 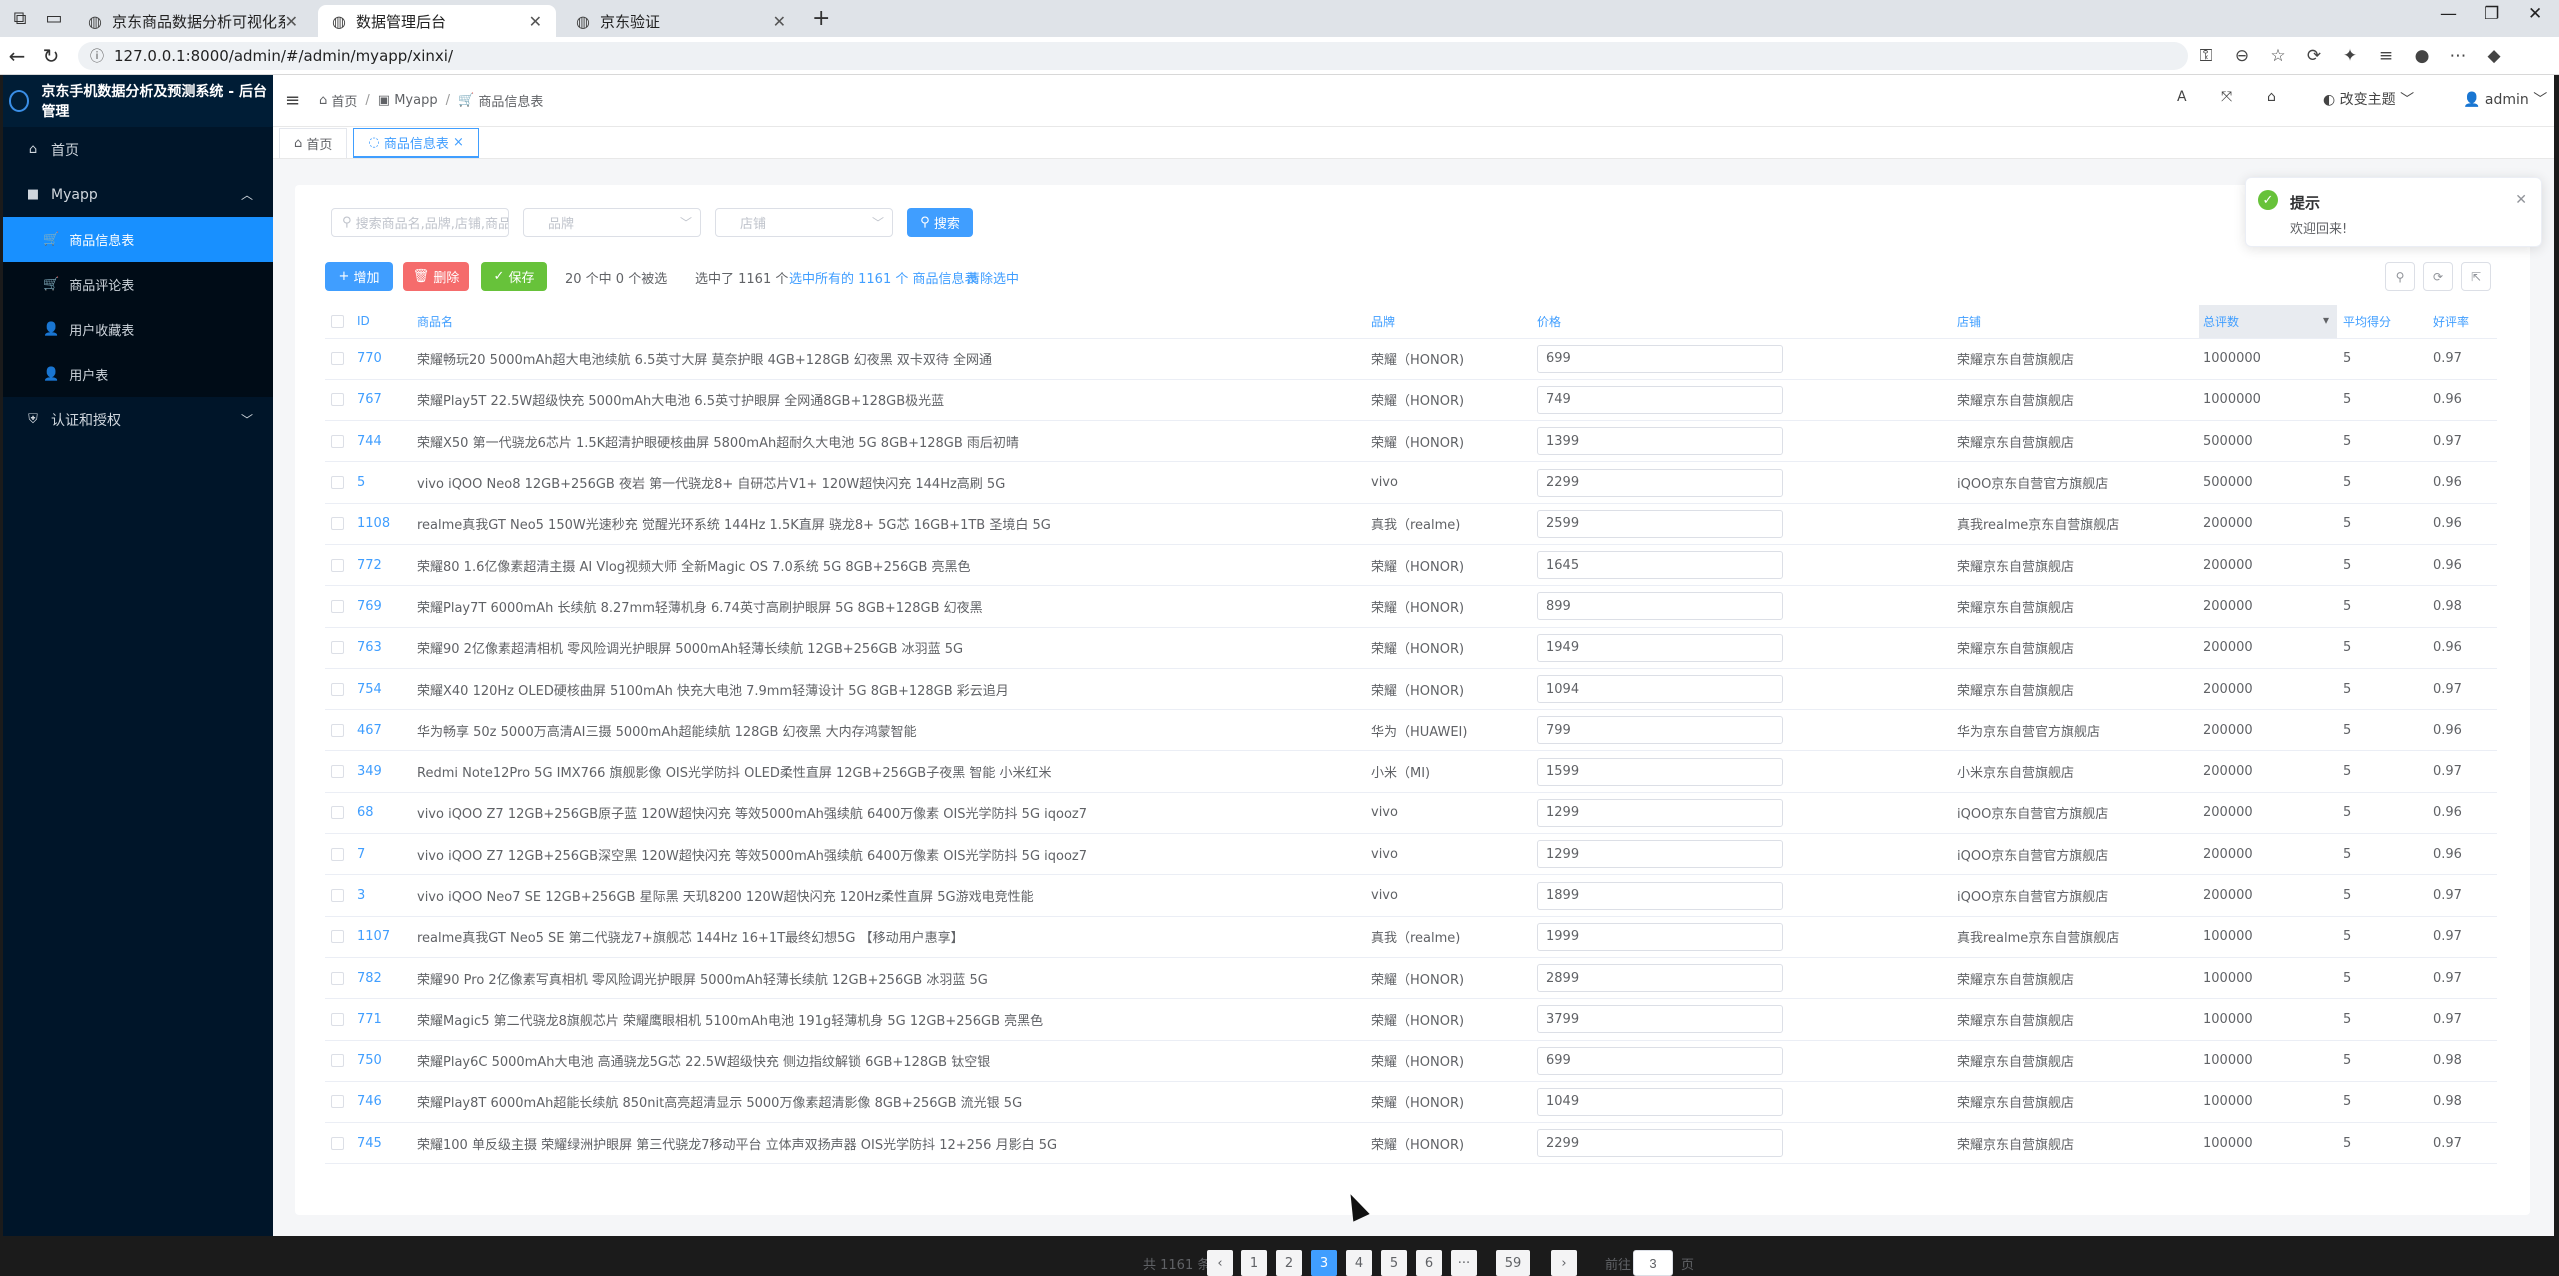 I want to click on page-button: 59, so click(x=1513, y=1263).